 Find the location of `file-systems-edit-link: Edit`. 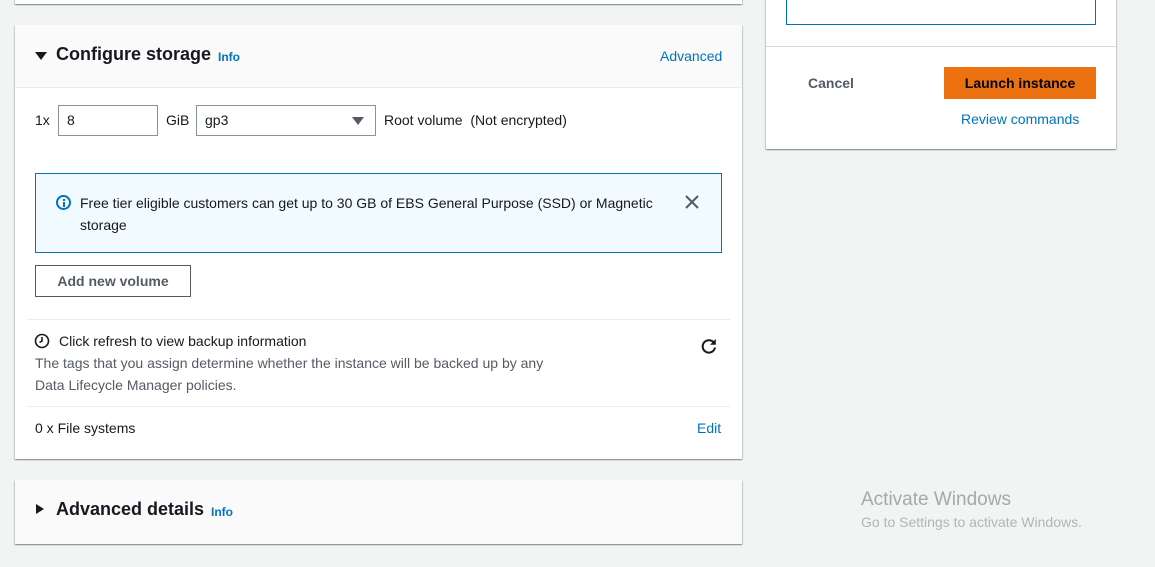

file-systems-edit-link: Edit is located at coordinates (709, 428).